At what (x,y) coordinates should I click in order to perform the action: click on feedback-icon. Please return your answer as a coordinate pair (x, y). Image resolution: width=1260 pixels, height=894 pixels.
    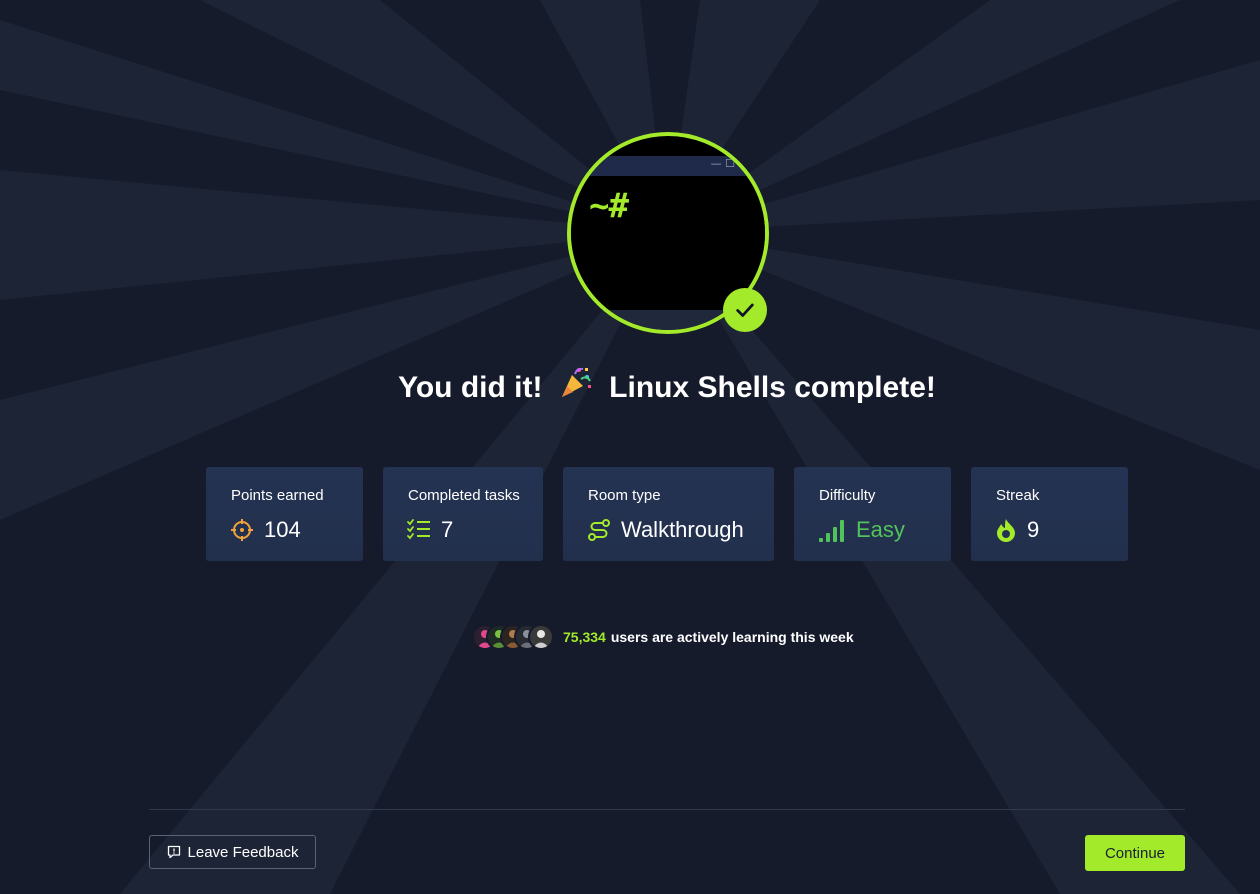
    Looking at the image, I should click on (173, 852).